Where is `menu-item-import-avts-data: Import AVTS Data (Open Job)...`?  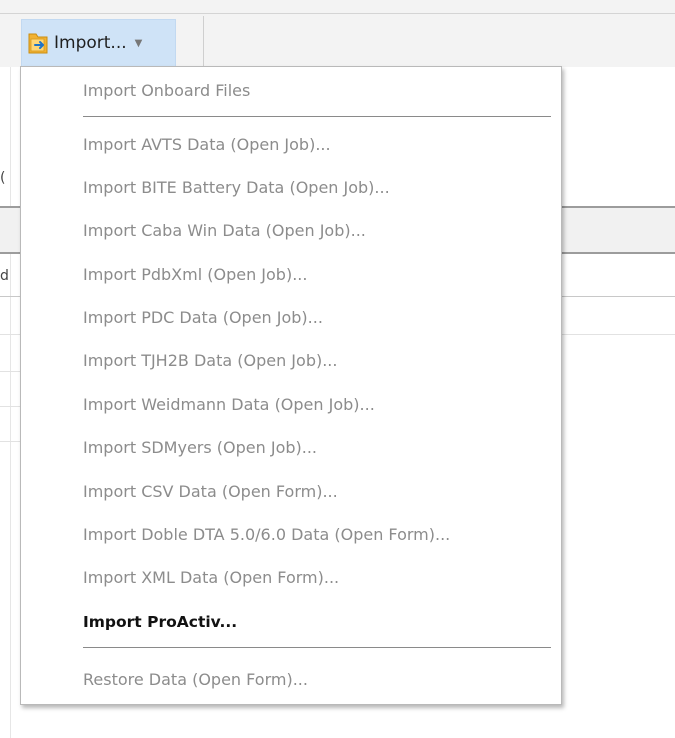 menu-item-import-avts-data: Import AVTS Data (Open Job)... is located at coordinates (318, 145).